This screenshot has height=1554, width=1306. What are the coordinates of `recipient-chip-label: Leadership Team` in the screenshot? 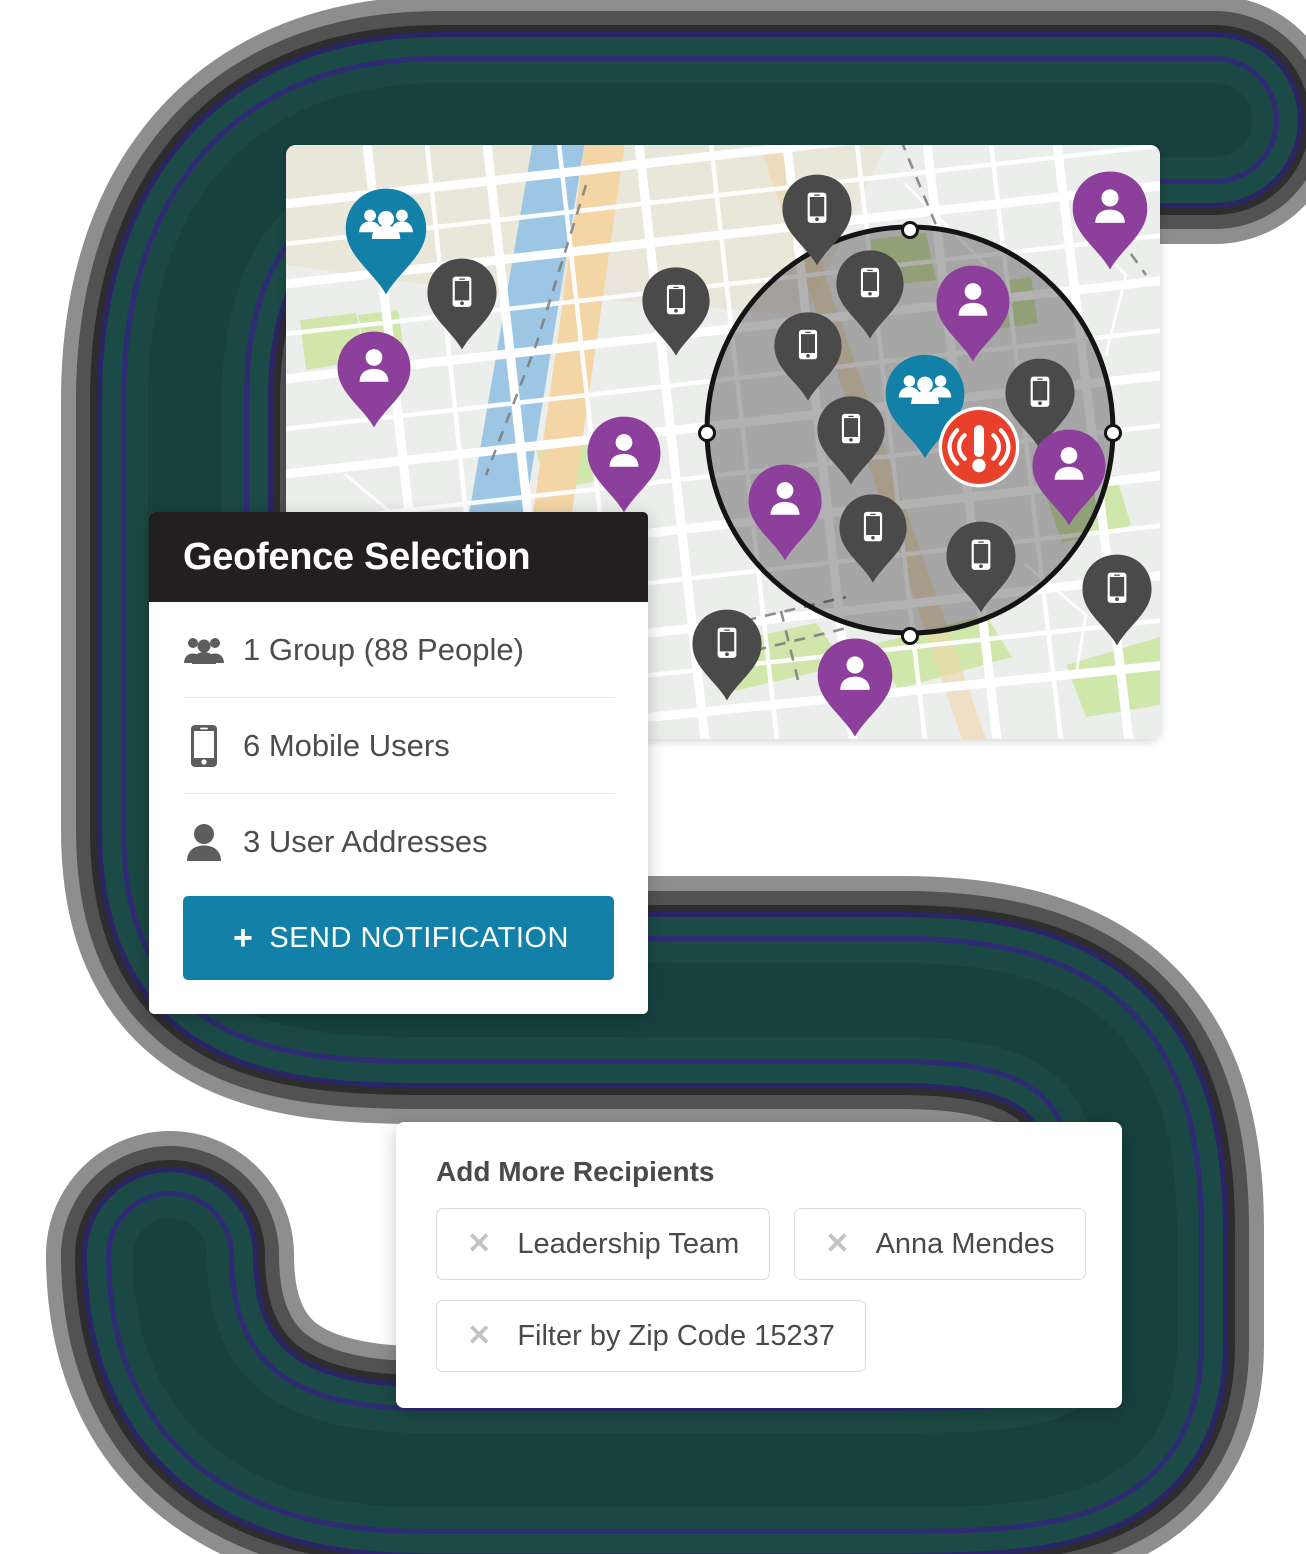 It's located at (628, 1243).